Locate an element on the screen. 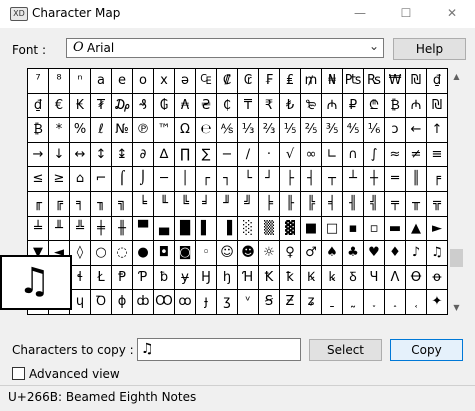  character-cell: ə is located at coordinates (185, 81).